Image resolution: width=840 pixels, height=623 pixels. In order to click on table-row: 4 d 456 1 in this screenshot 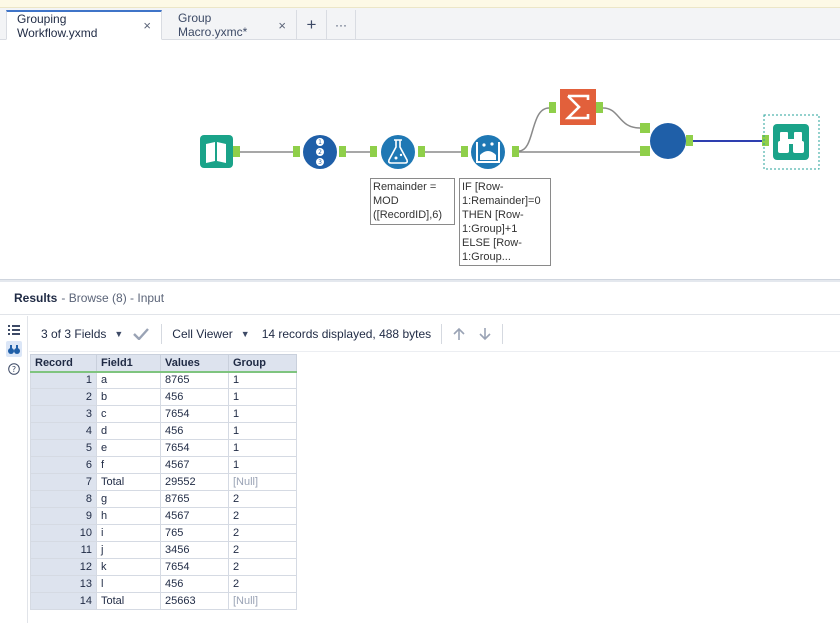, I will do `click(163, 431)`.